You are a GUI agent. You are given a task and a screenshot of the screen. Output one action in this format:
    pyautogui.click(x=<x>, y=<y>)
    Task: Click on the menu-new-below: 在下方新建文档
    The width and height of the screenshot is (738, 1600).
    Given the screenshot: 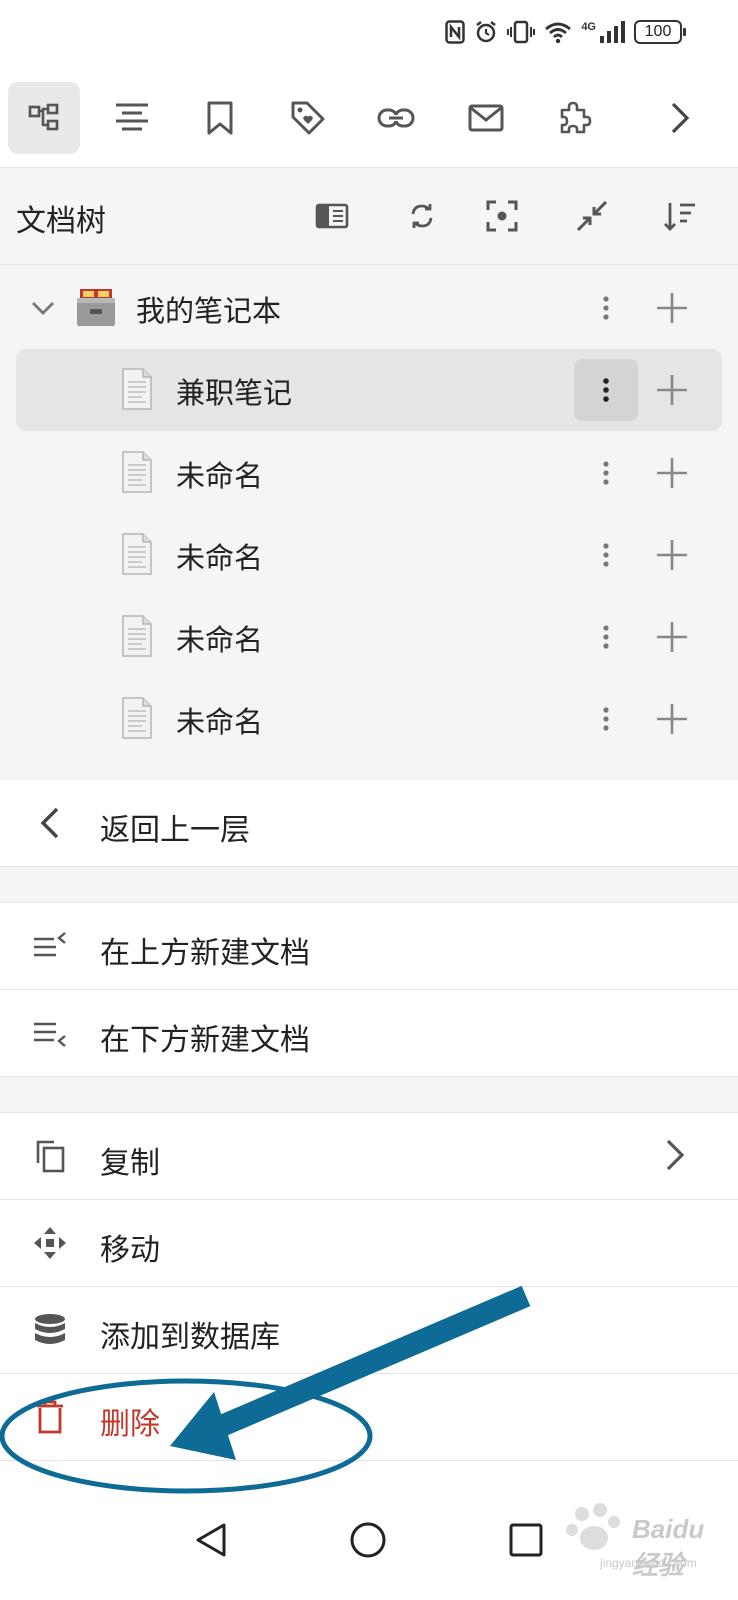 What is the action you would take?
    pyautogui.click(x=369, y=1033)
    